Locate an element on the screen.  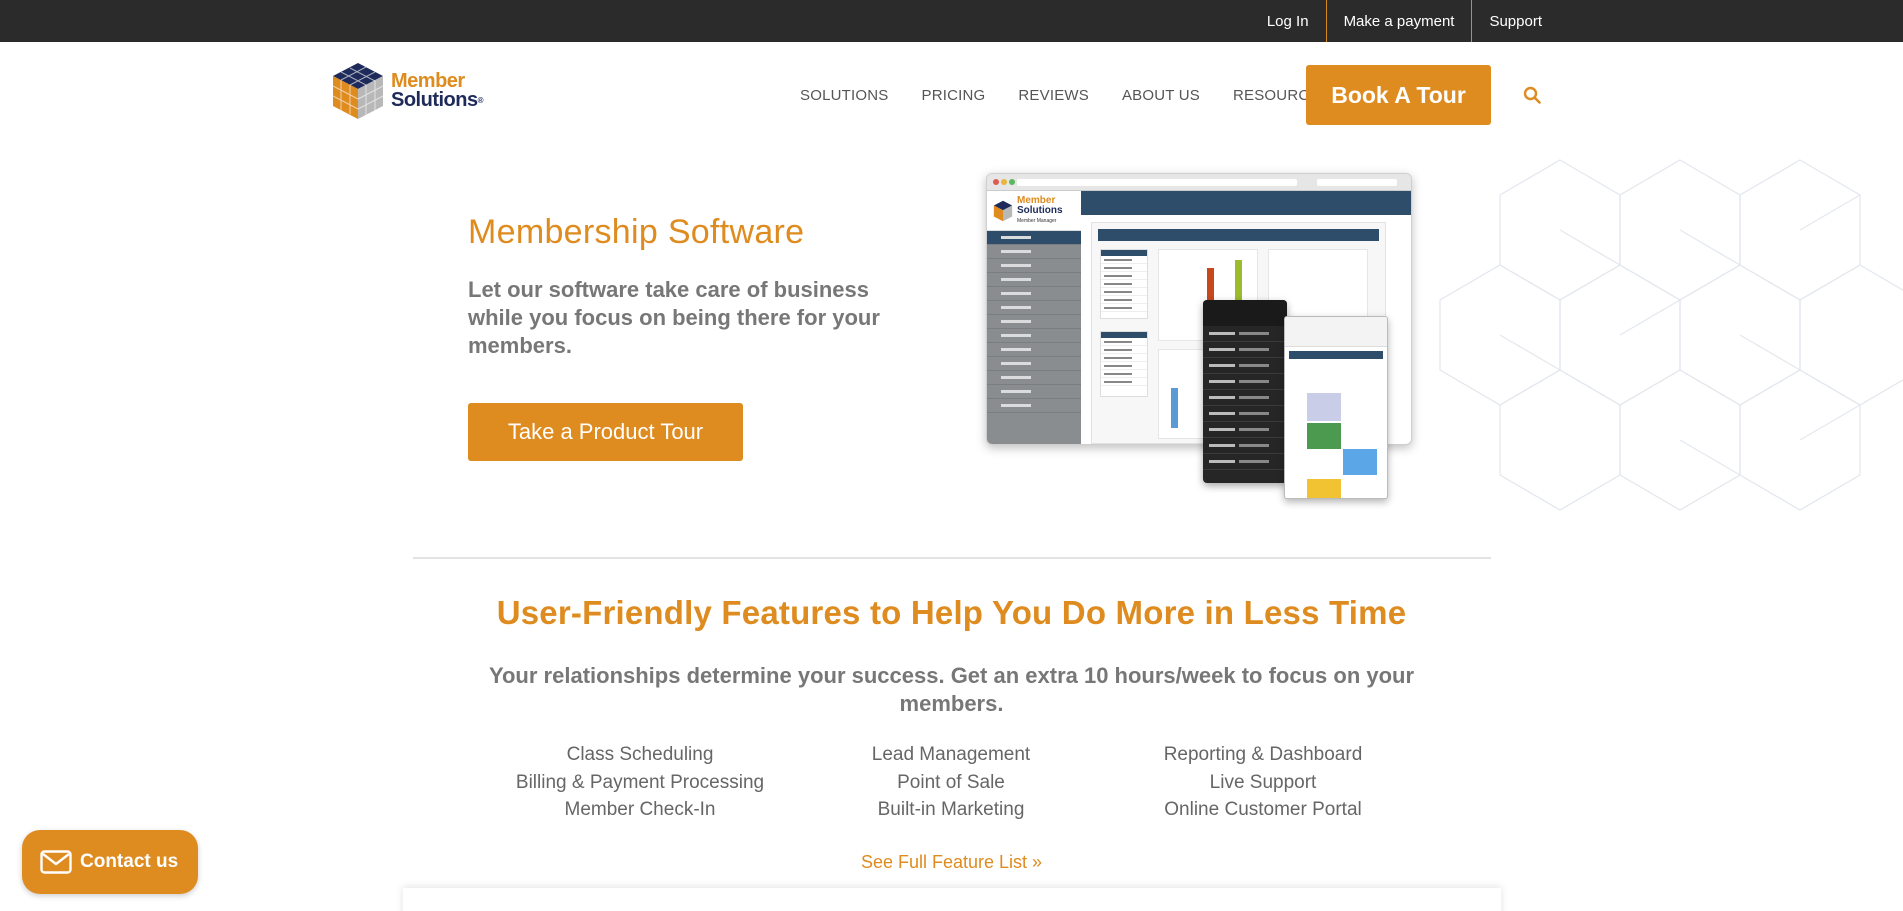
feature-item: Reporting & Dashboard is located at coordinates (1263, 754).